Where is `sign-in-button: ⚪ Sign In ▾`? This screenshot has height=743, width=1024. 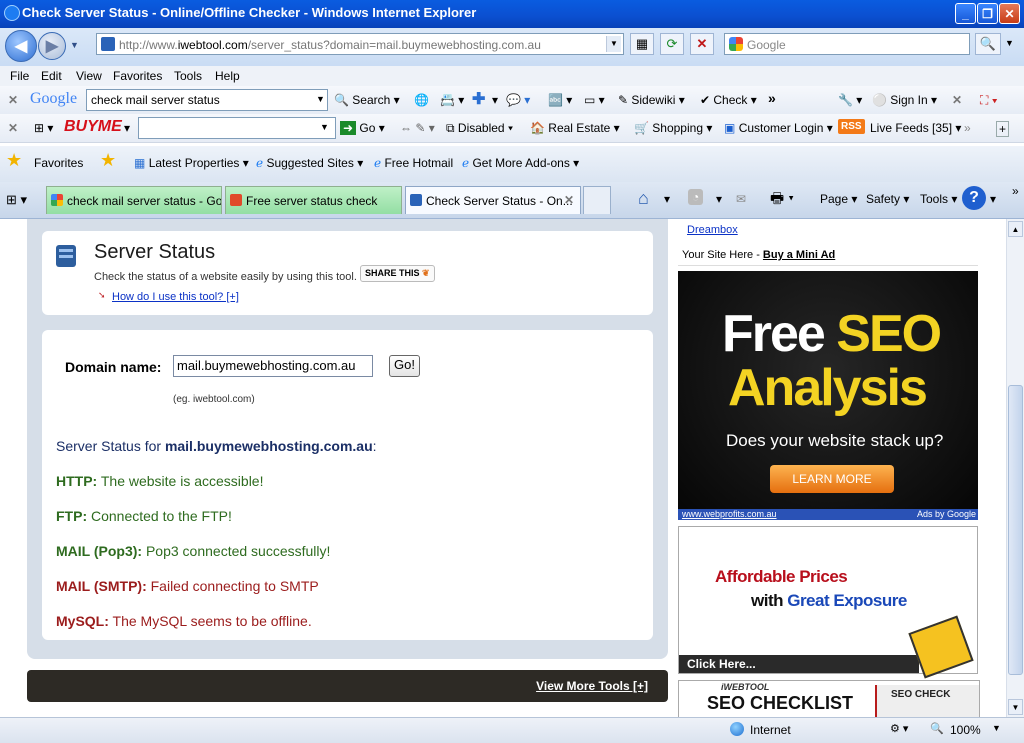 sign-in-button: ⚪ Sign In ▾ is located at coordinates (904, 100).